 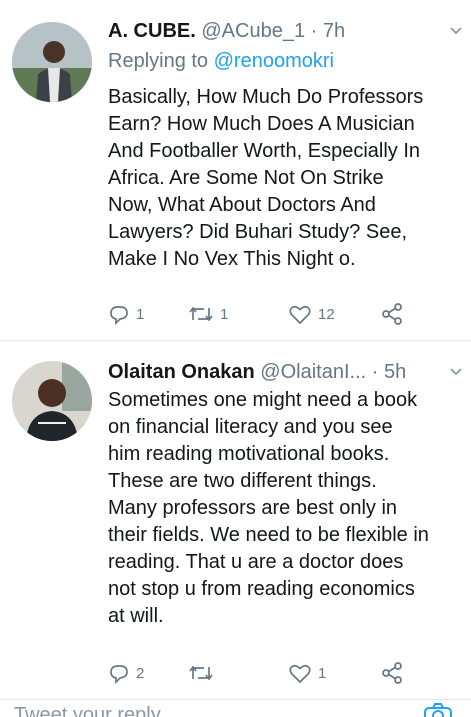 I want to click on retweet-button, so click(x=204, y=673).